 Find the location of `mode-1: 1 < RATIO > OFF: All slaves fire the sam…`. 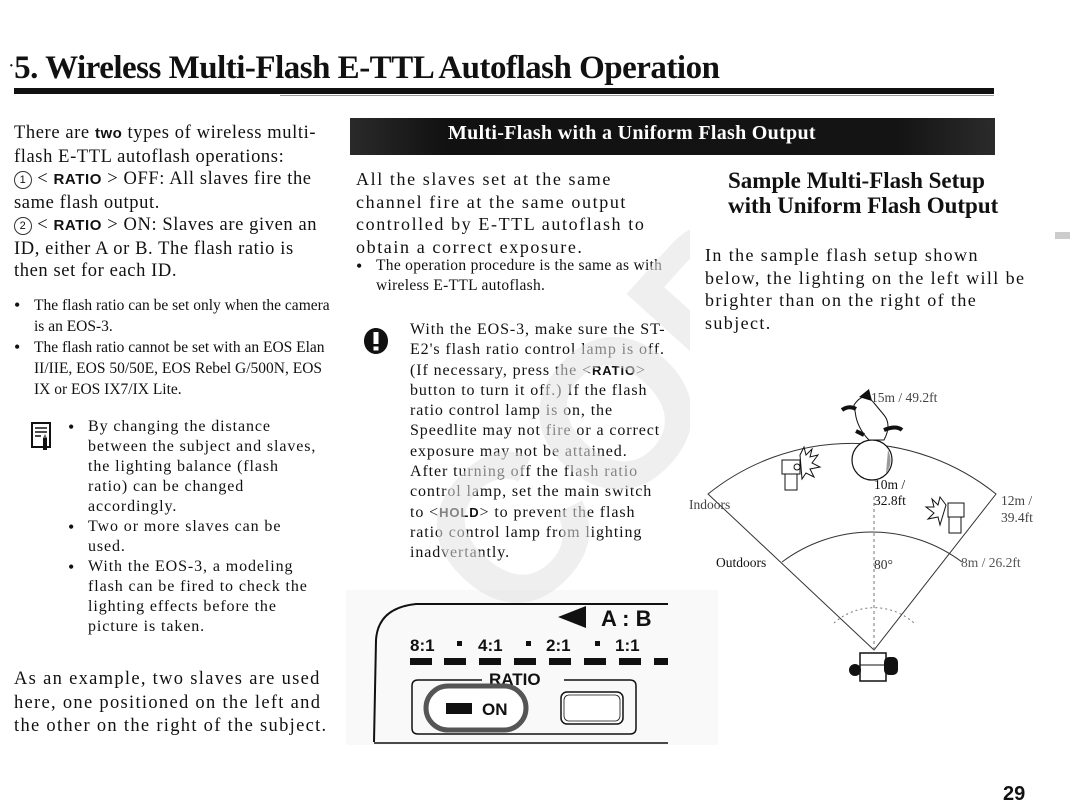

mode-1: 1 < RATIO > OFF: All slaves fire the sam… is located at coordinates (163, 191).